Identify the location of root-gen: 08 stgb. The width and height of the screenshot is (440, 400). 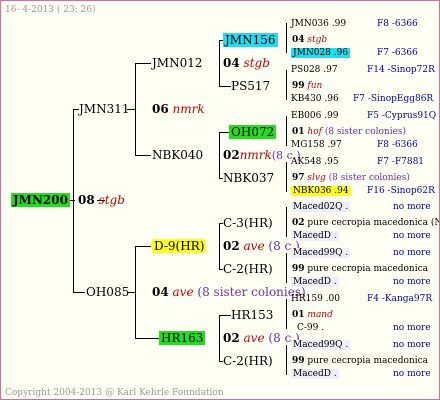
(101, 200).